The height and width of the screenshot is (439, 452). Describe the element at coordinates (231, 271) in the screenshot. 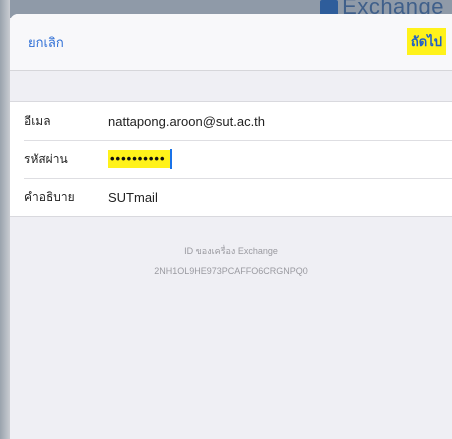

I see `device-id-value: 2NH1OL9HE973PCAFFO6CRGNPQ0` at that location.